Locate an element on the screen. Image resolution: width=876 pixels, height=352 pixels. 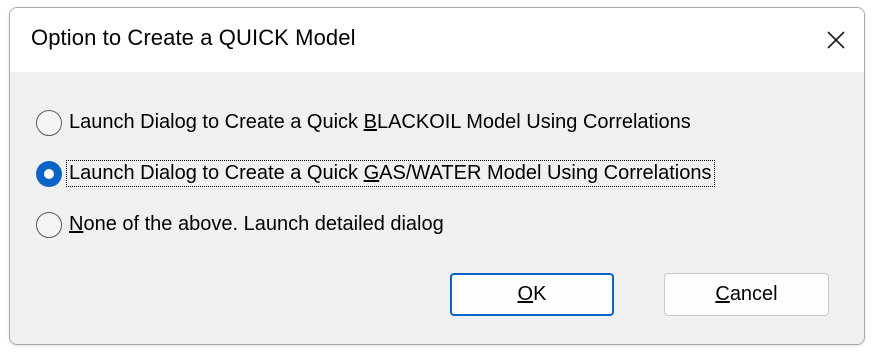
ok-label: K is located at coordinates (540, 294).